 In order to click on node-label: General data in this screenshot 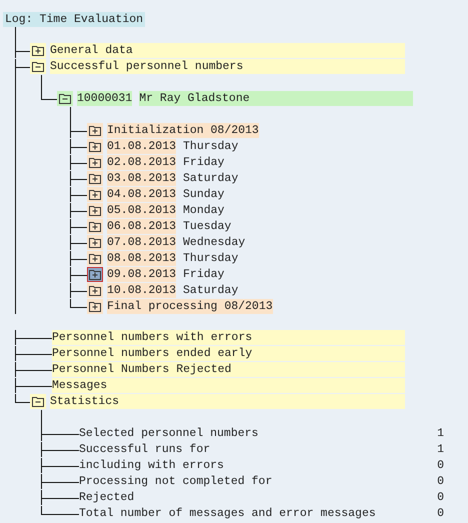, I will do `click(227, 50)`.